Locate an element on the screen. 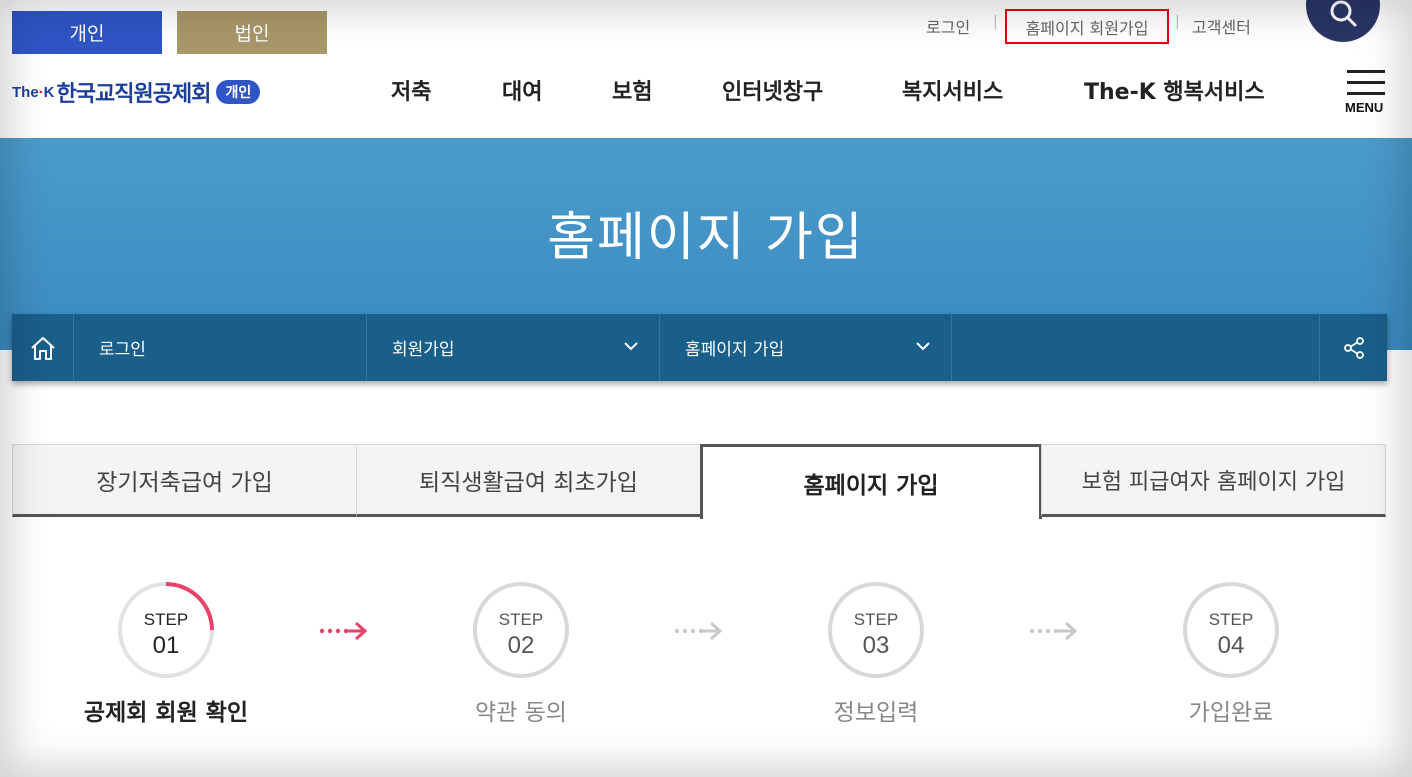 This screenshot has width=1412, height=777. share-icon is located at coordinates (1353, 347).